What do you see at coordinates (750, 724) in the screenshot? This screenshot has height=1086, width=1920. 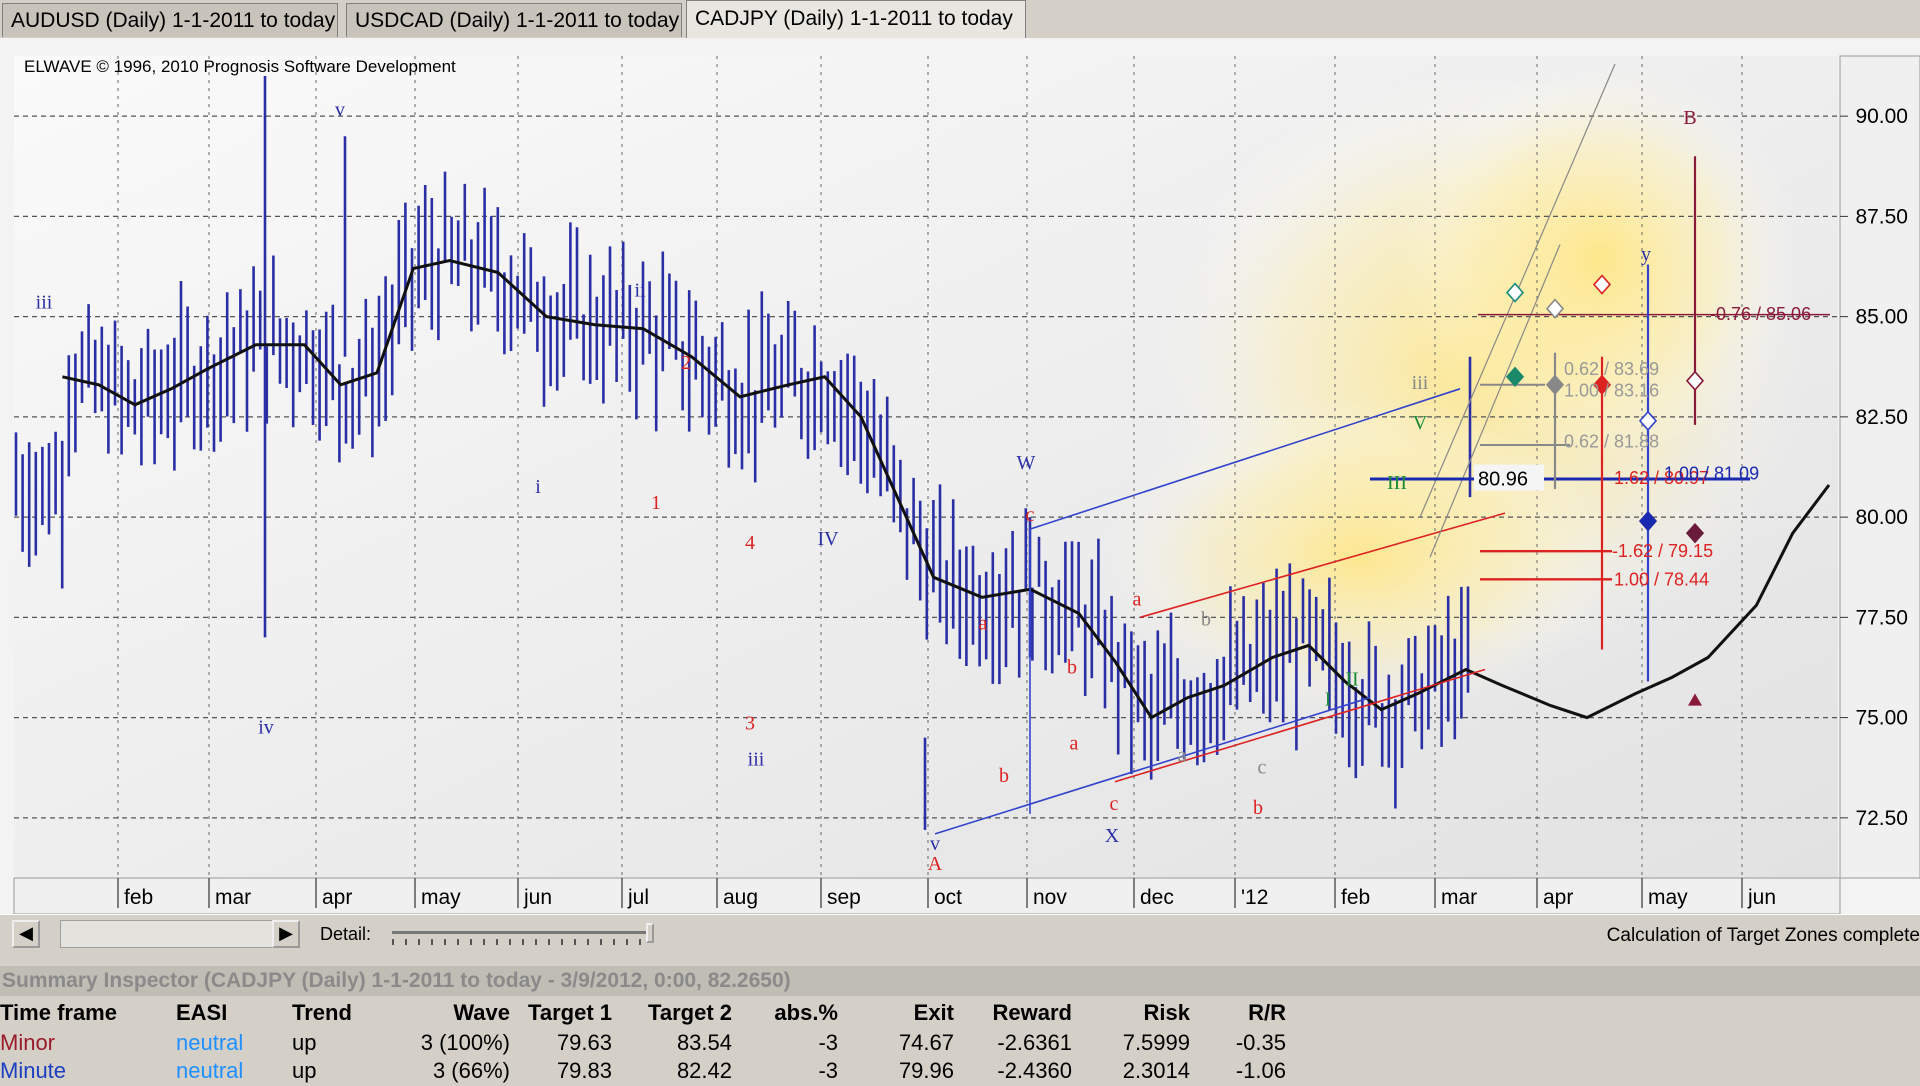 I see `wave-label: 3` at bounding box center [750, 724].